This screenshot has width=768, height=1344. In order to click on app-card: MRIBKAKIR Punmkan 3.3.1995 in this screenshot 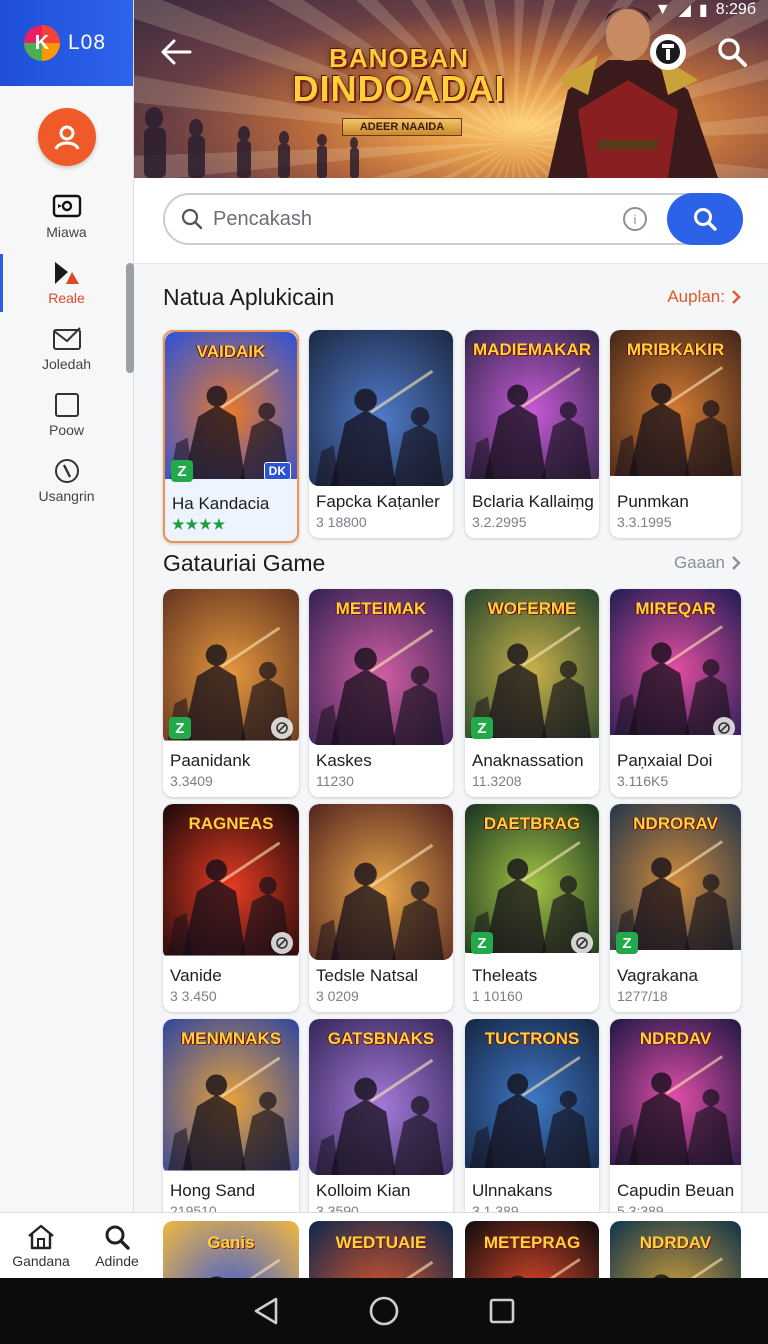, I will do `click(675, 434)`.